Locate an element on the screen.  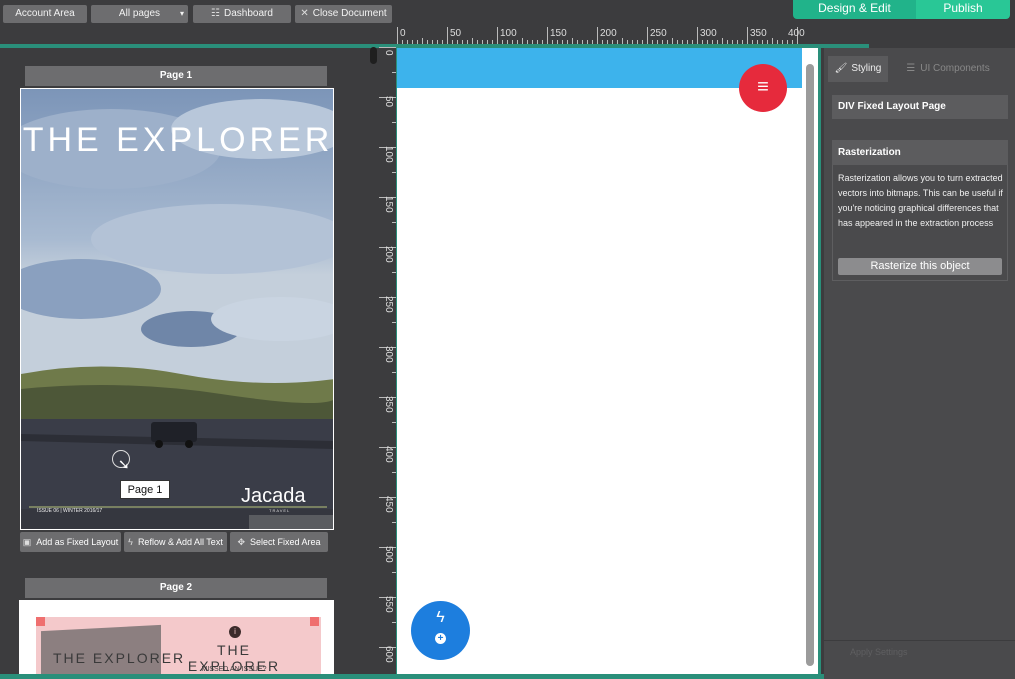
canvas-scrollbar is located at coordinates (810, 365).